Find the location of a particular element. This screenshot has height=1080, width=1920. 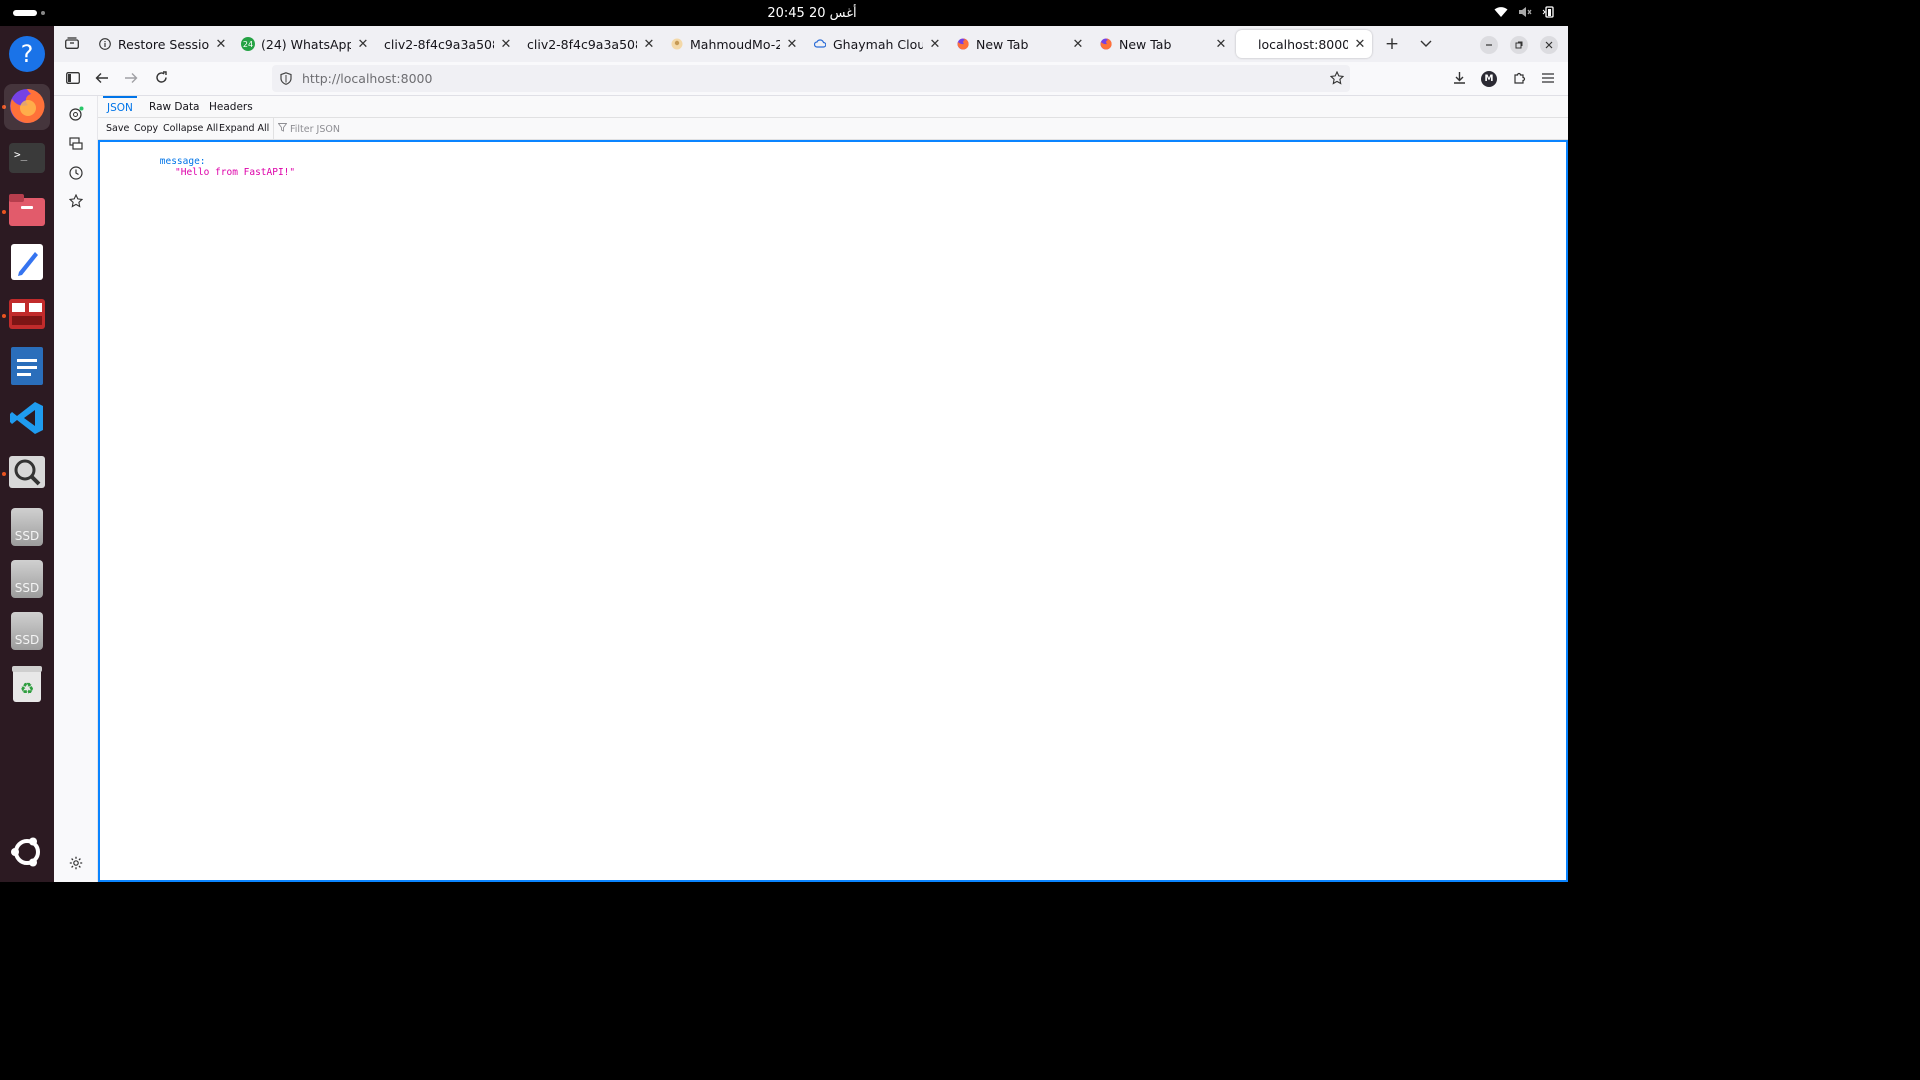

arrow-right-icon is located at coordinates (131, 79).